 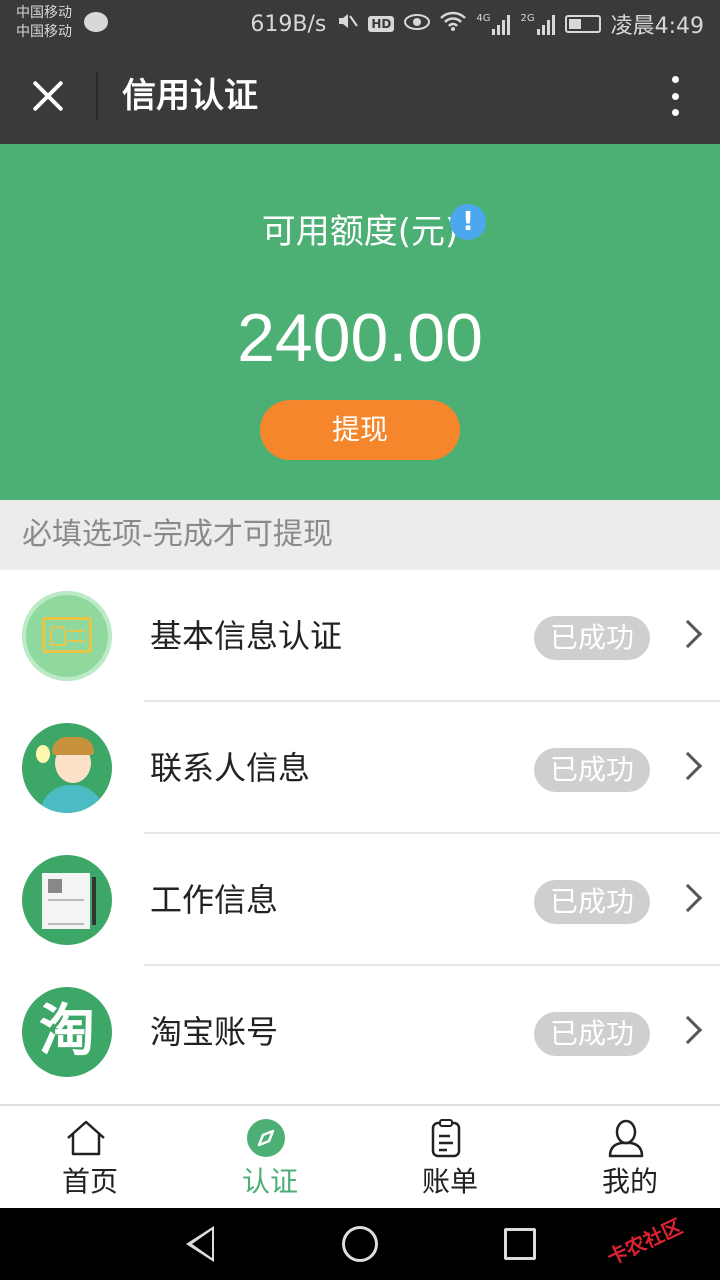 What do you see at coordinates (96, 22) in the screenshot?
I see `chat-notification-icon` at bounding box center [96, 22].